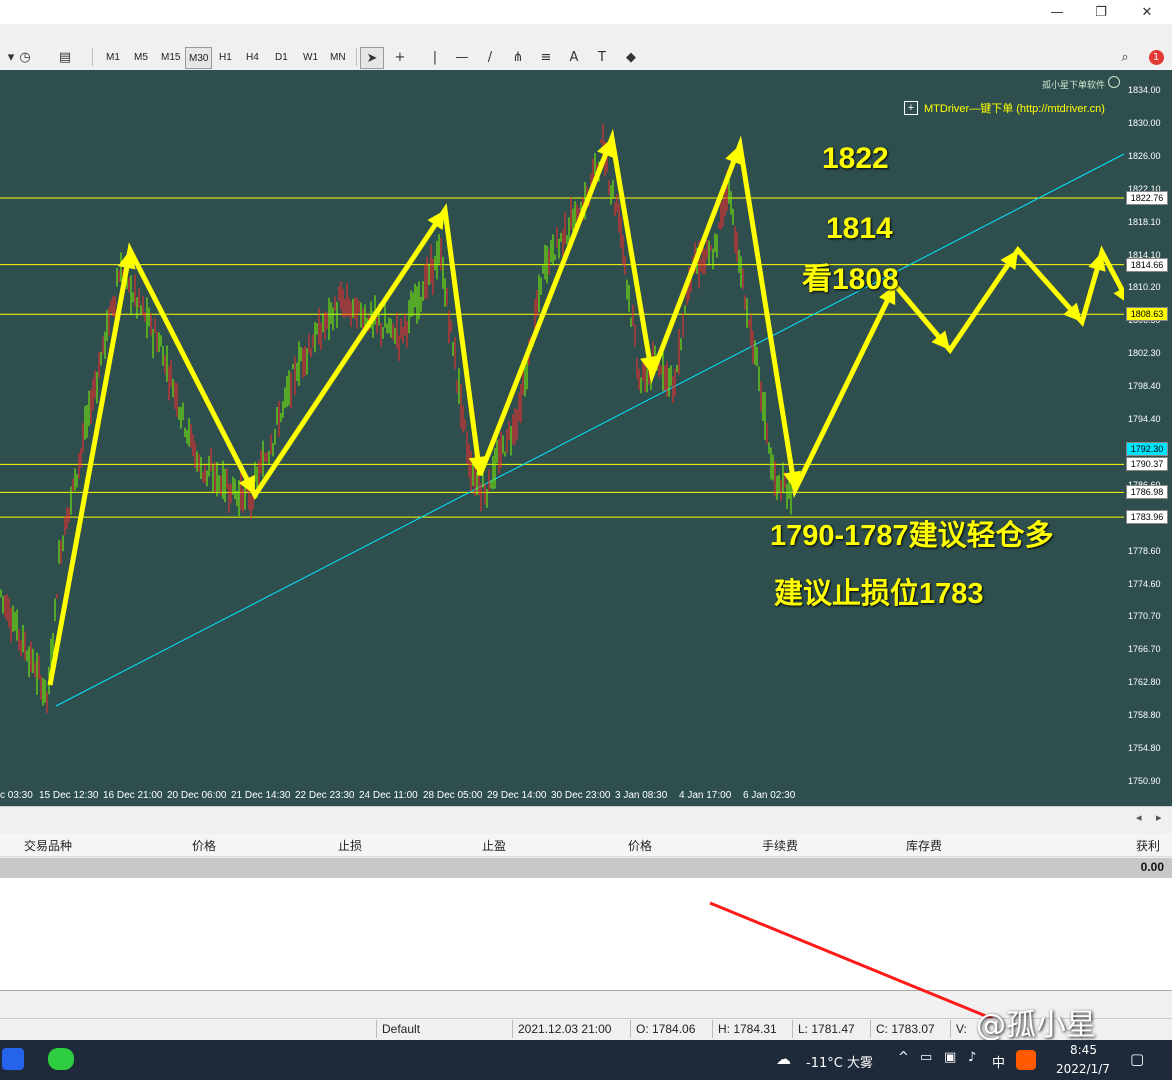 Image resolution: width=1172 pixels, height=1080 pixels. Describe the element at coordinates (586, 845) in the screenshot. I see `orders-table-header` at that location.